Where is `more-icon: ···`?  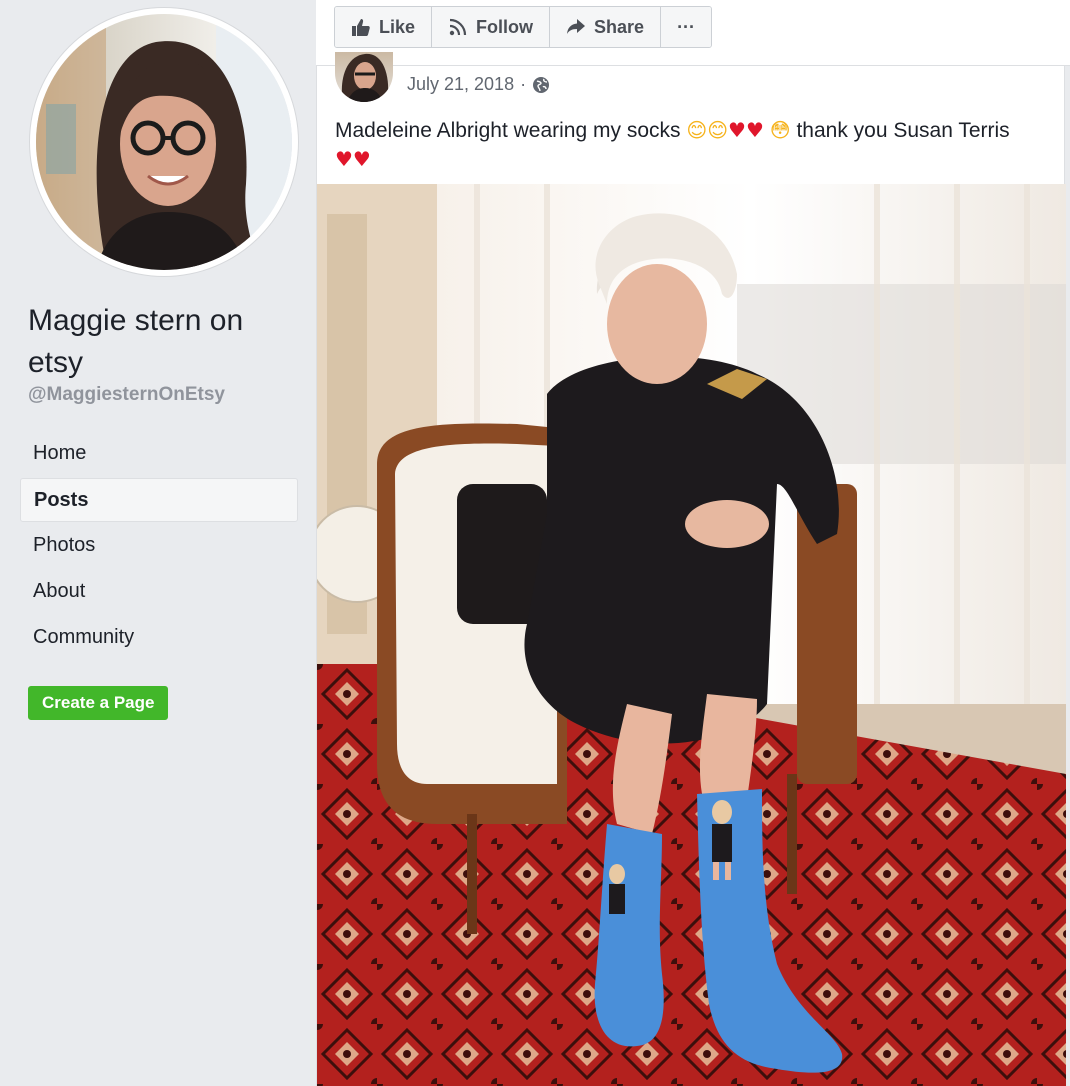
more-icon: ··· is located at coordinates (686, 26).